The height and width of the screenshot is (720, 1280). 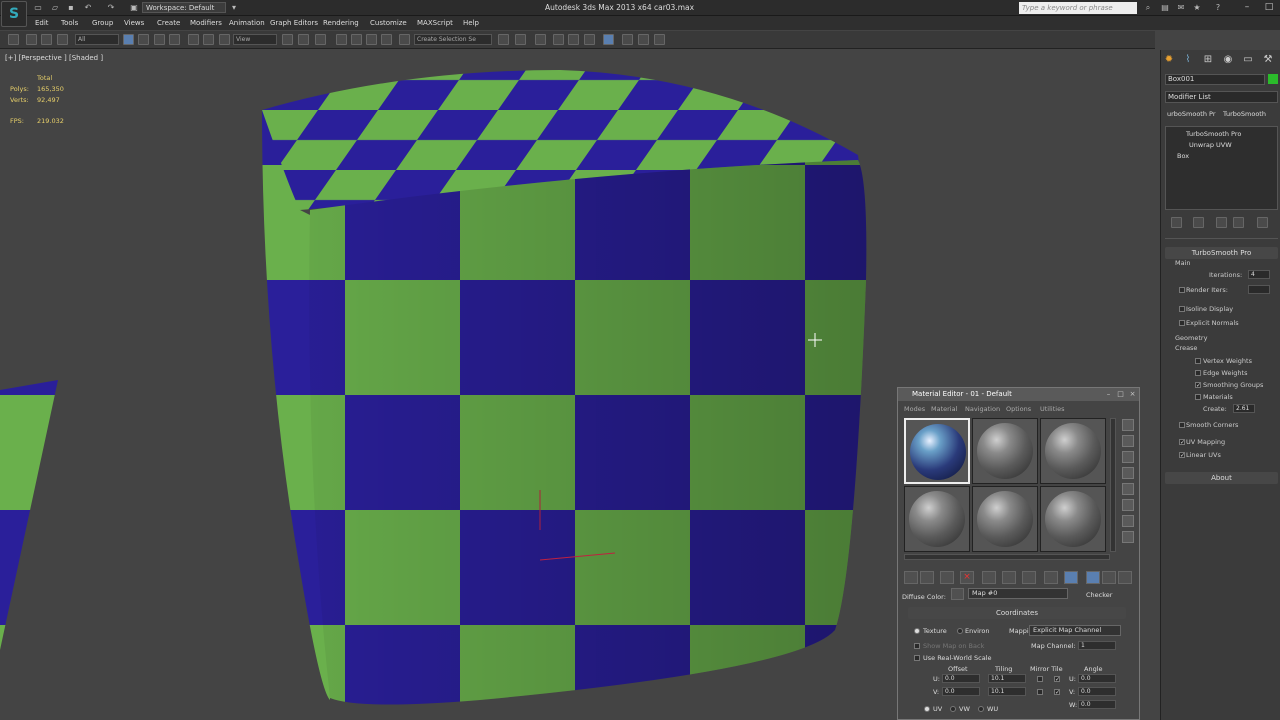 What do you see at coordinates (1221, 478) in the screenshot?
I see `rollout-about: About` at bounding box center [1221, 478].